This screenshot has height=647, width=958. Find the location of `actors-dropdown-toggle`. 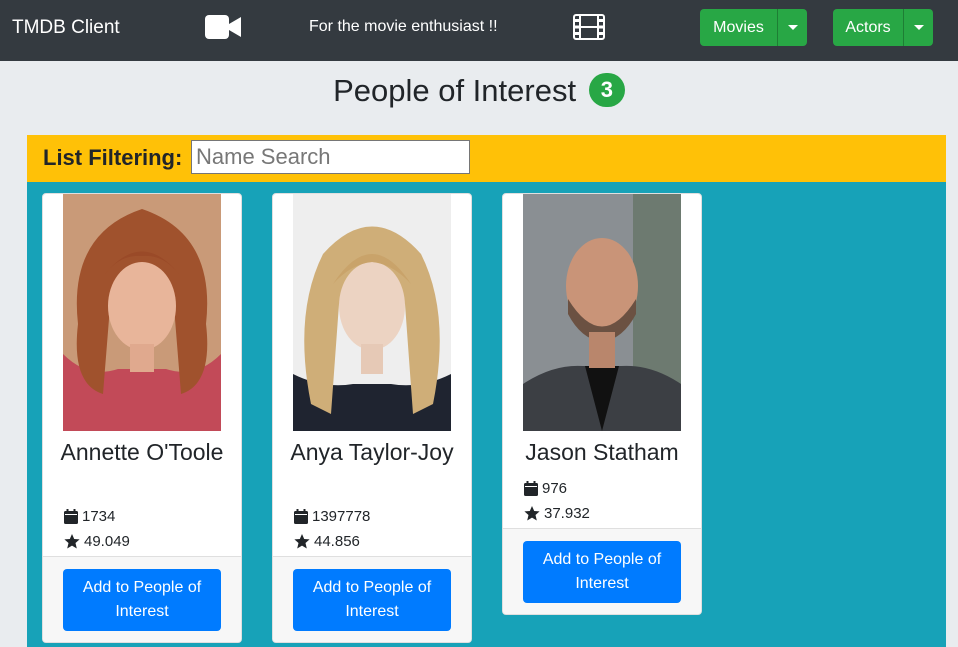

actors-dropdown-toggle is located at coordinates (918, 27).